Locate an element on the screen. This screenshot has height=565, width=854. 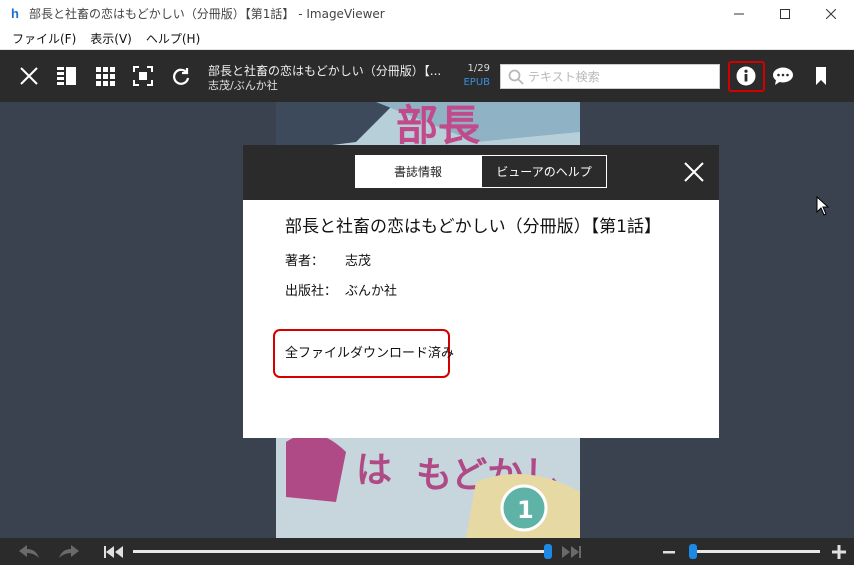
tab-viewer-help: ビューアのヘルプ is located at coordinates (544, 171).